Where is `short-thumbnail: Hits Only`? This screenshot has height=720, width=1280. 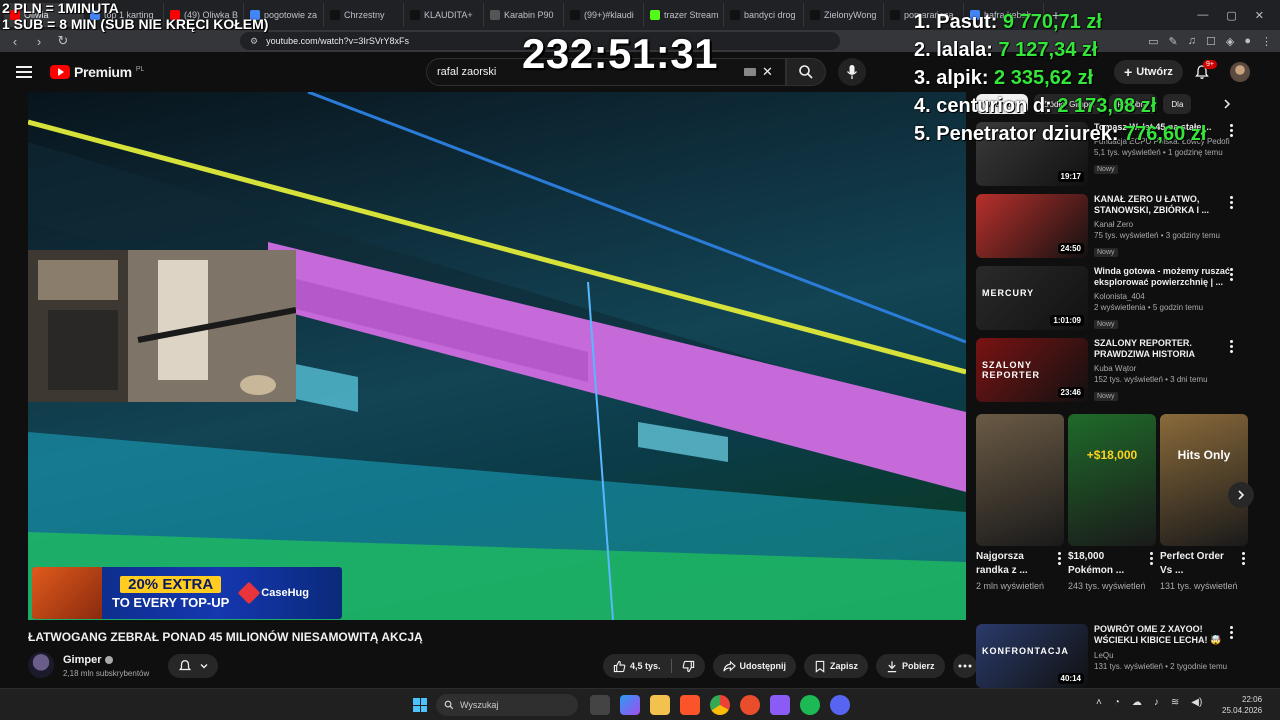 short-thumbnail: Hits Only is located at coordinates (1204, 480).